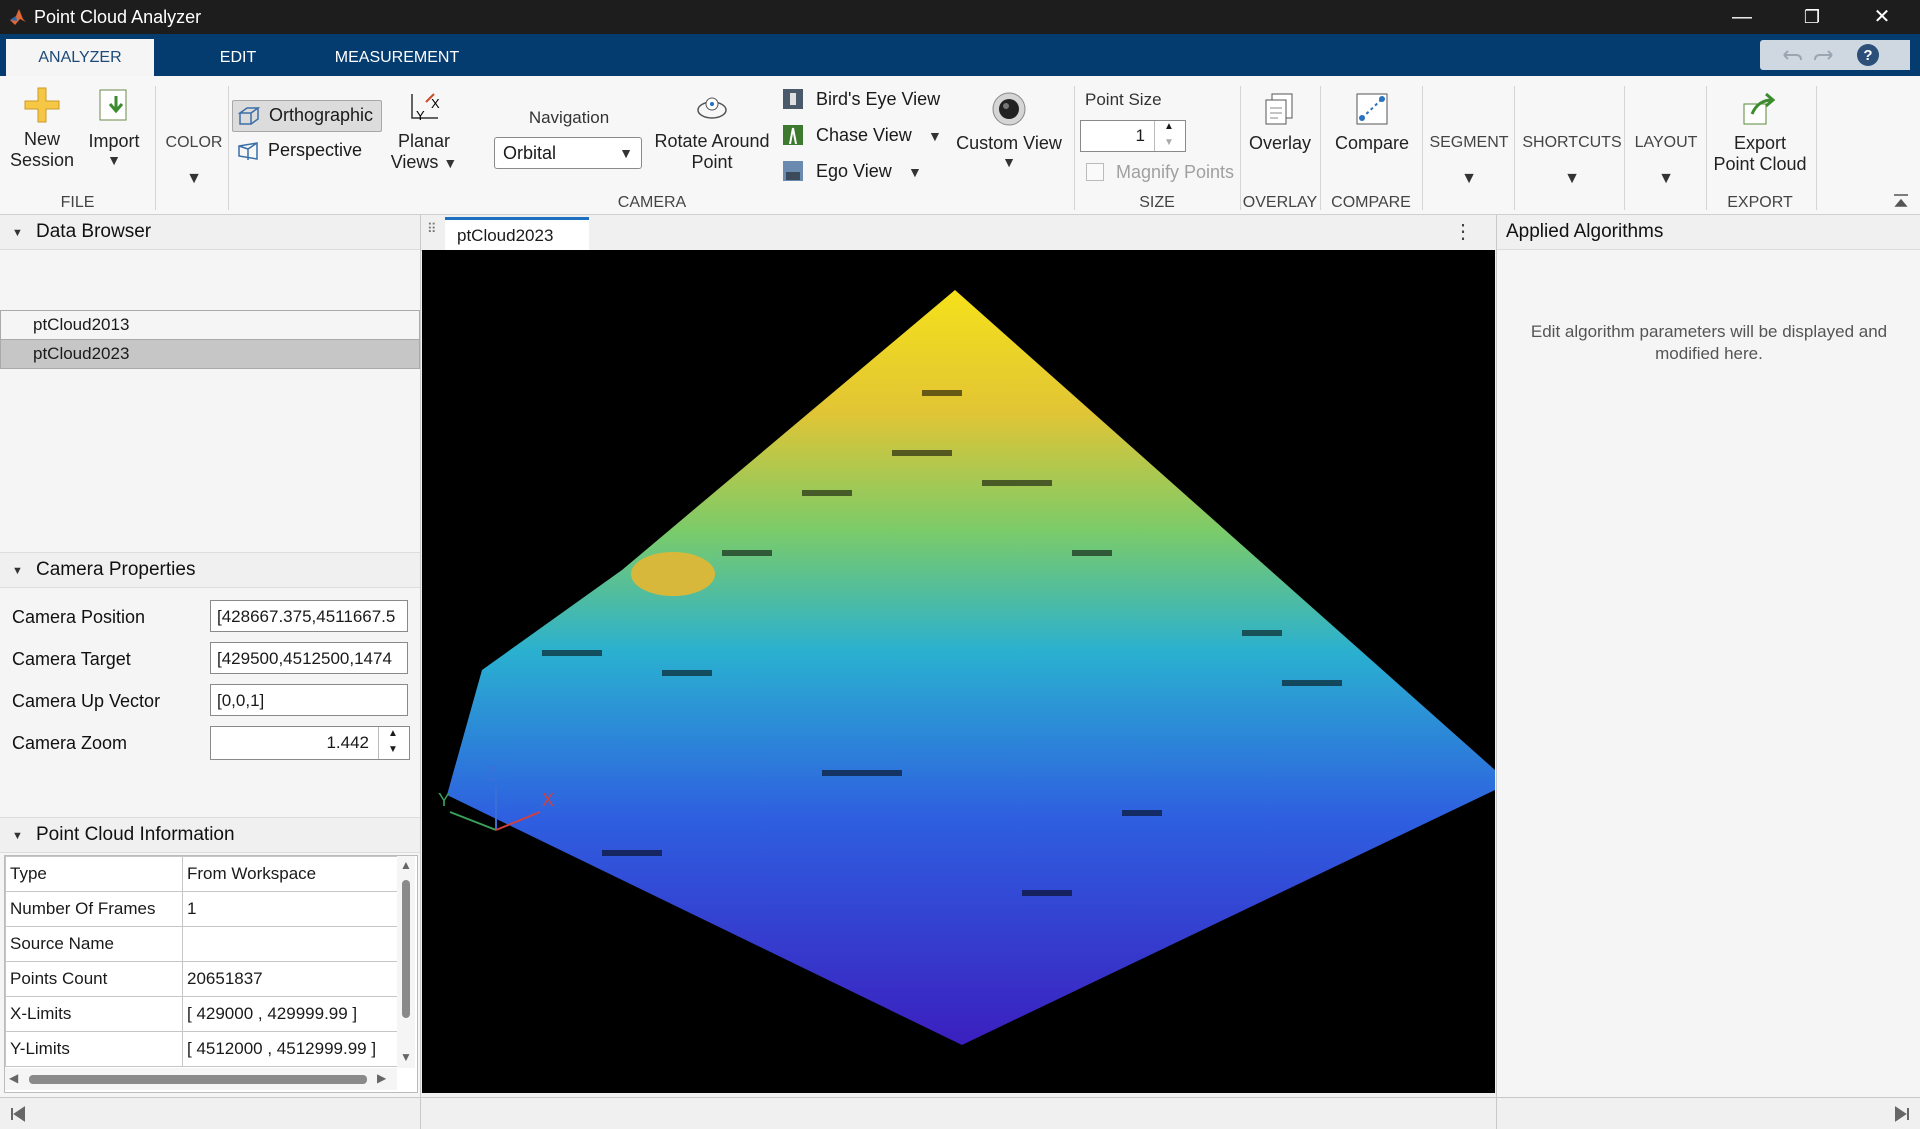 The width and height of the screenshot is (1920, 1129). I want to click on export-point-cloud-button: Export Point Cloud, so click(1760, 132).